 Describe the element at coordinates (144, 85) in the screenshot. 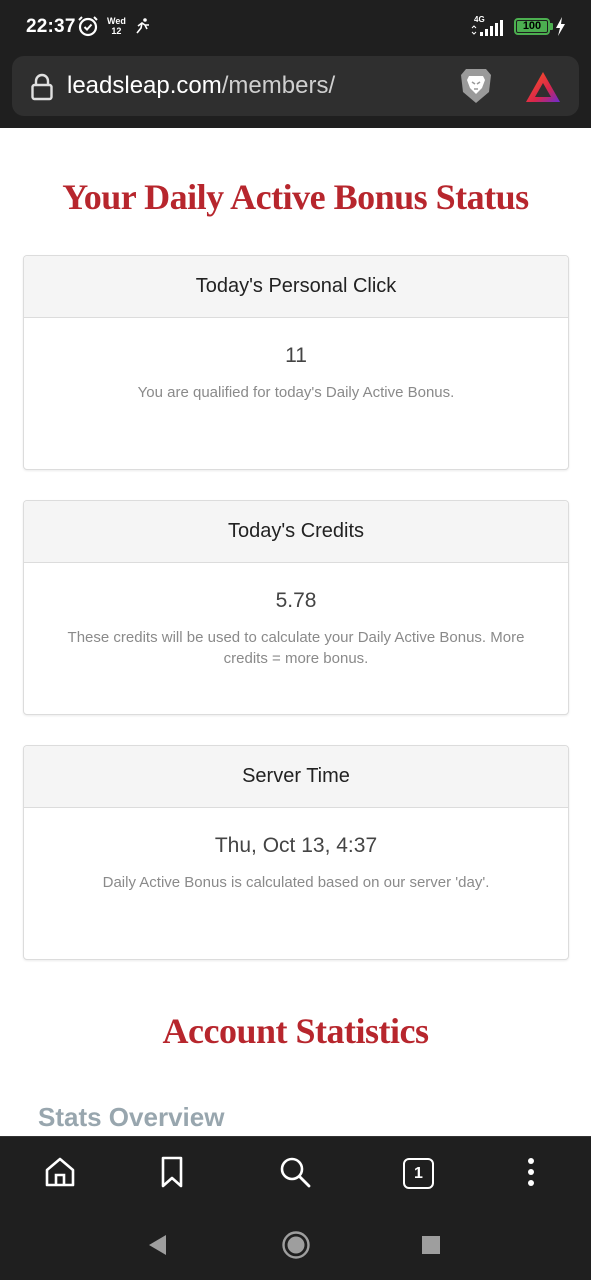

I see `url-host: leadsleap.com` at that location.